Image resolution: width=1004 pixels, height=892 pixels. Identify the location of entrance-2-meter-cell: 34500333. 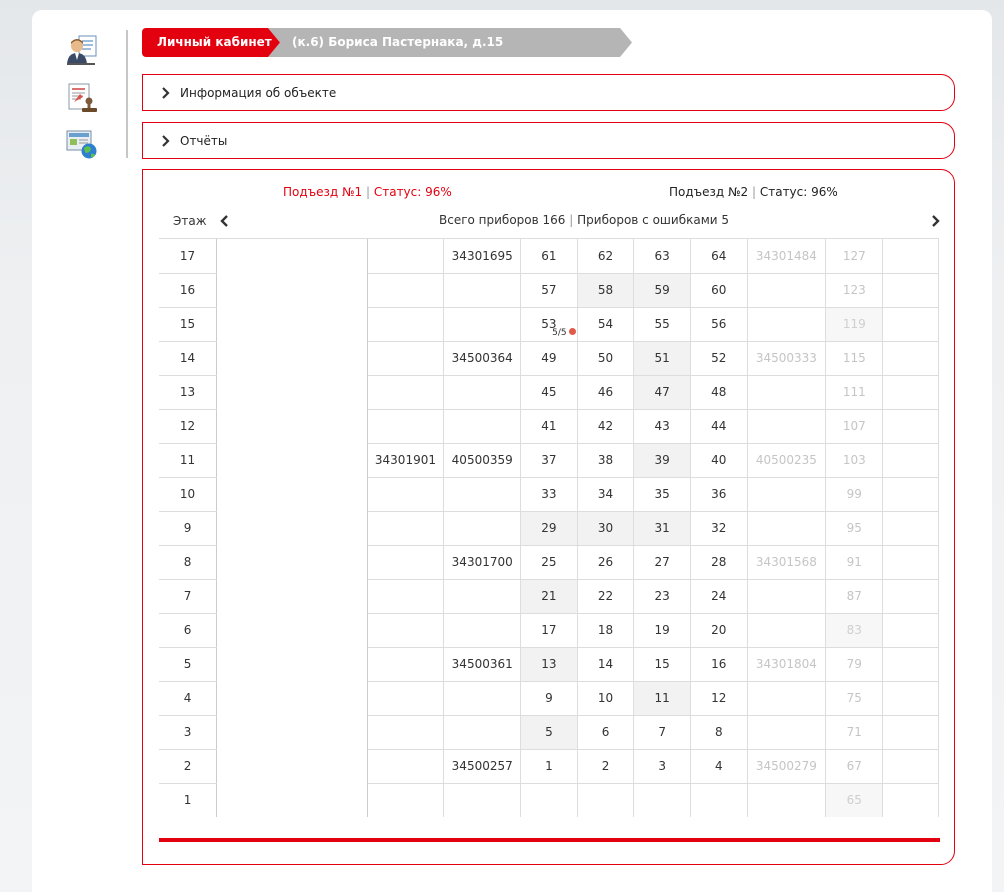
(787, 358).